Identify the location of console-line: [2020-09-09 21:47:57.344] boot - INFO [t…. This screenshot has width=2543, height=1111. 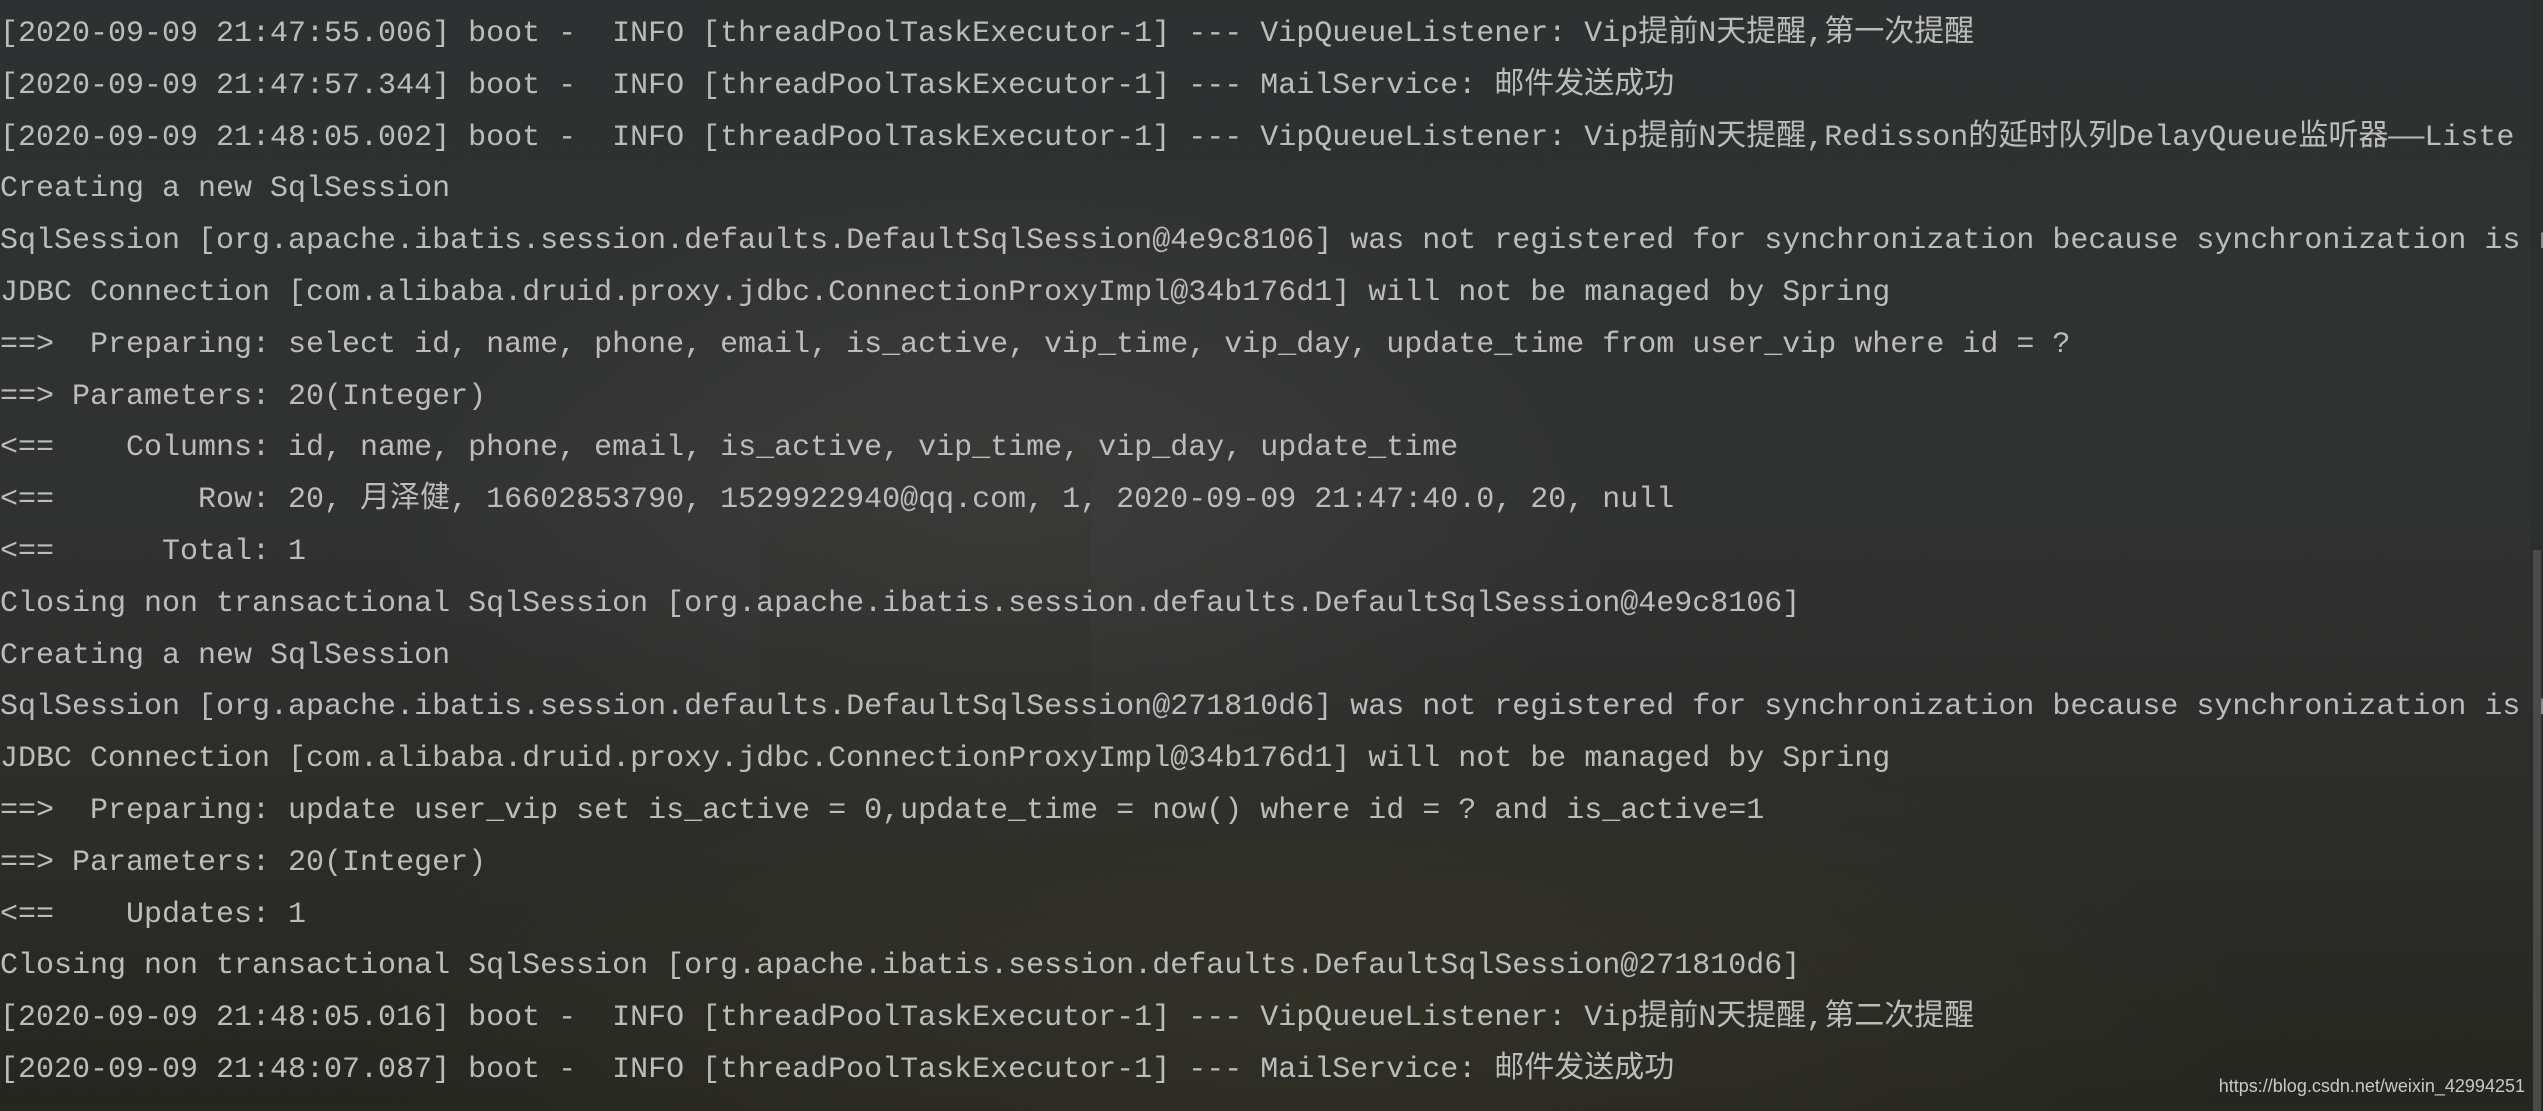
(837, 85).